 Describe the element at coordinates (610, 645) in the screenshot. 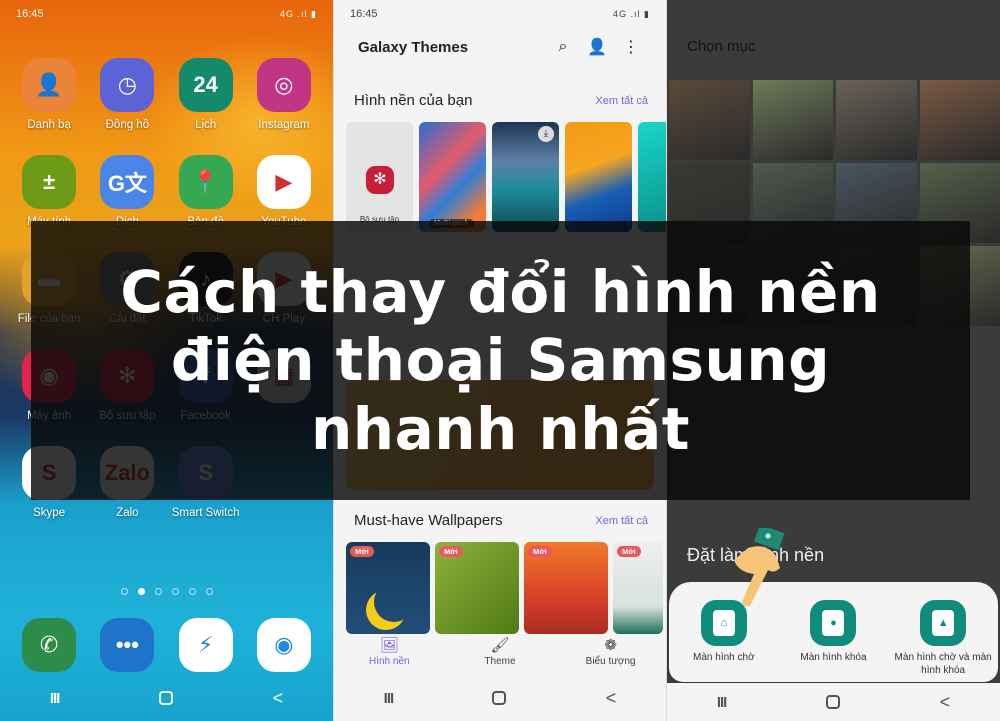

I see `tab-icon: ❁` at that location.